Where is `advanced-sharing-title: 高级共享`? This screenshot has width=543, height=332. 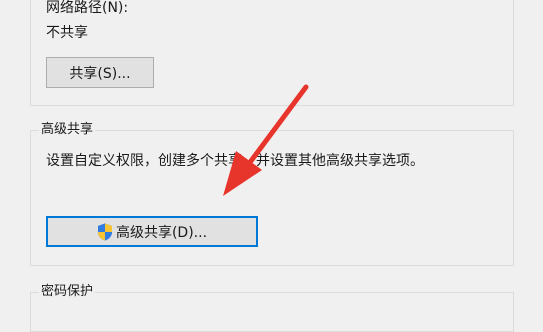 advanced-sharing-title: 高级共享 is located at coordinates (67, 130).